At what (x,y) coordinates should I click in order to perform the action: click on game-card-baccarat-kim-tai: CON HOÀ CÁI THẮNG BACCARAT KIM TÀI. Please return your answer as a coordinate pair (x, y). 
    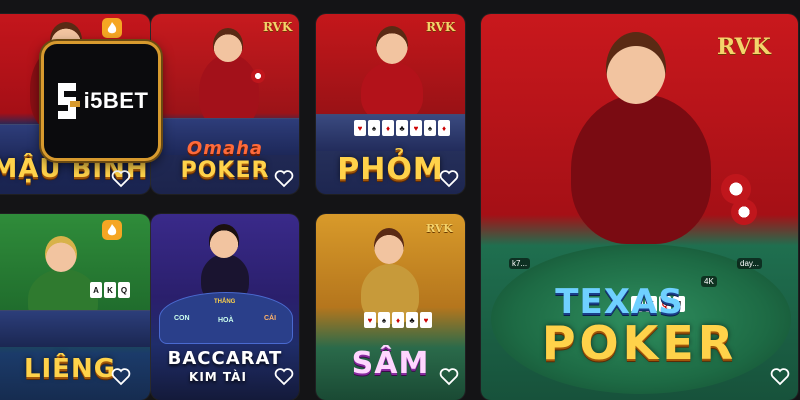
    Looking at the image, I should click on (225, 307).